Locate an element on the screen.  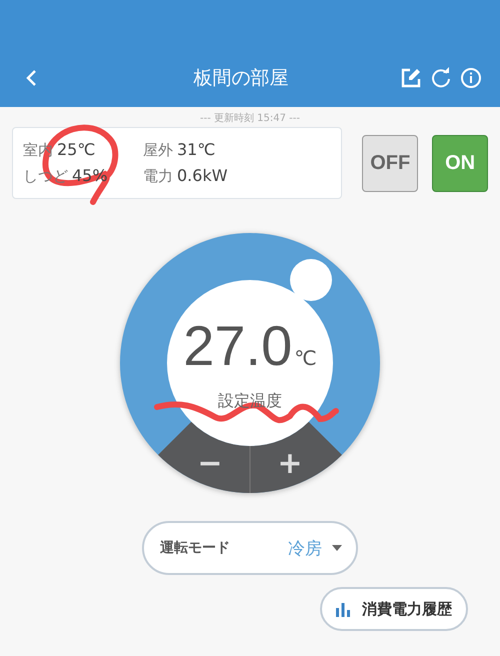
plus-button: + is located at coordinates (296, 457).